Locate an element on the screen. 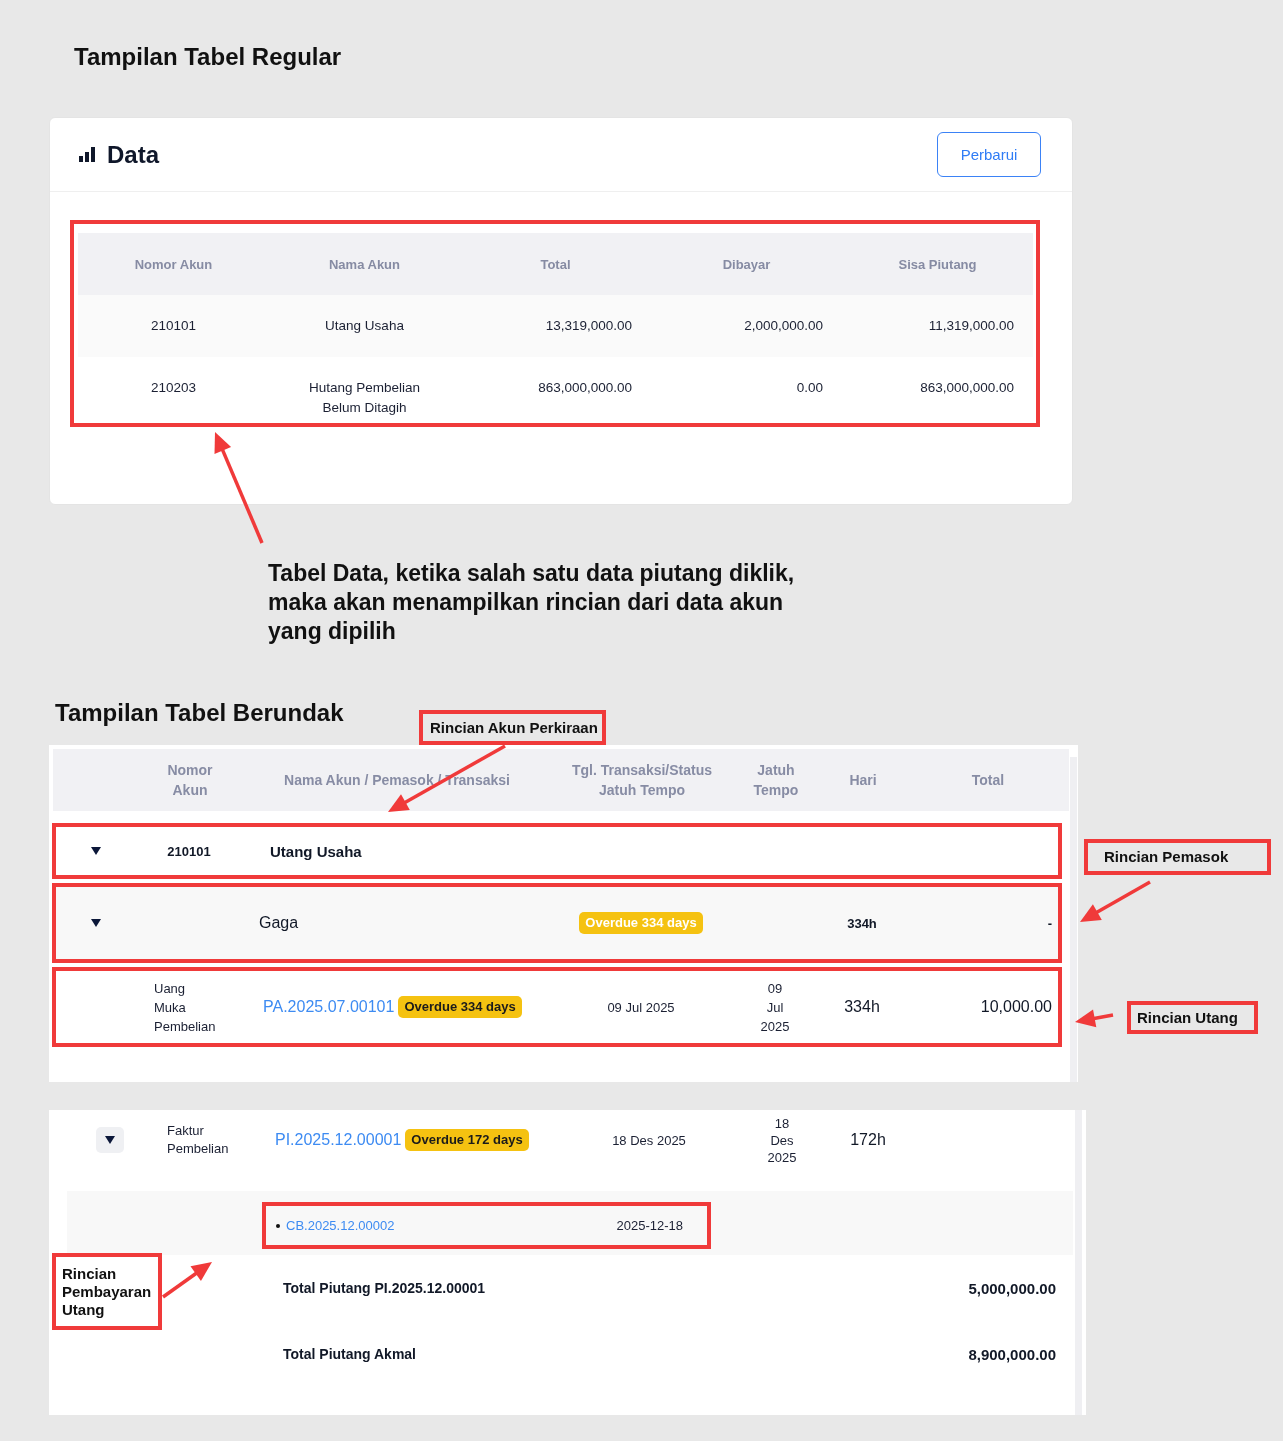  callout-label: Rincian Pembayaran Utang is located at coordinates (107, 1291).